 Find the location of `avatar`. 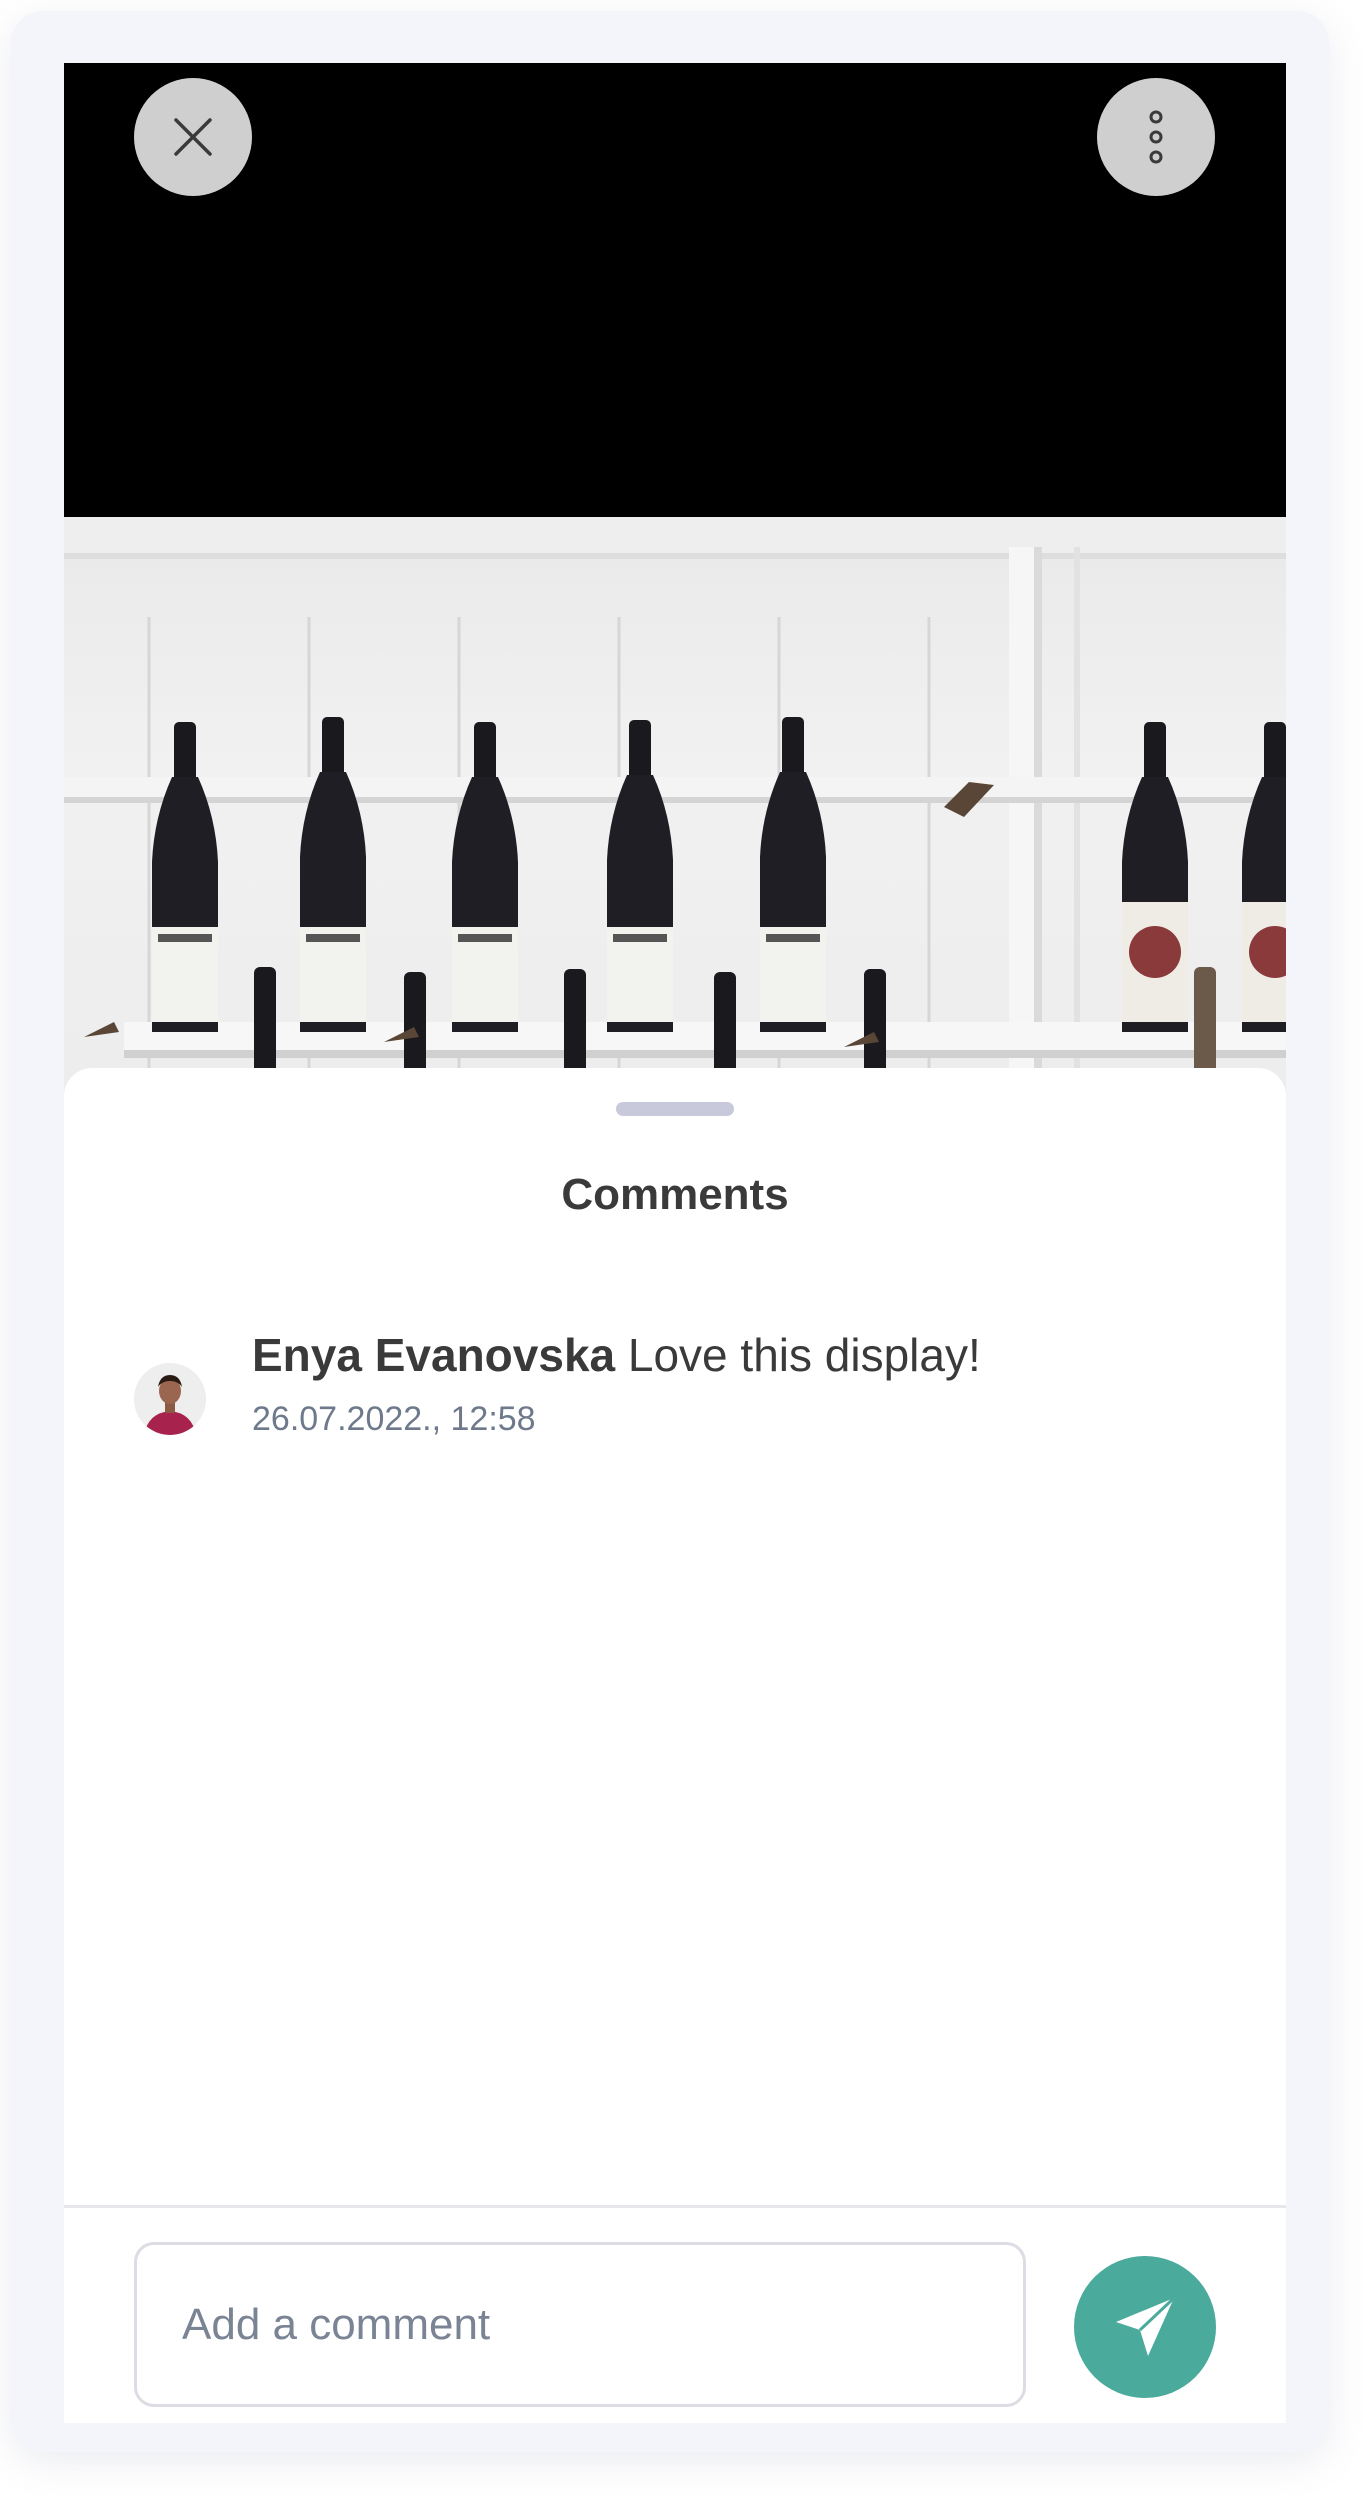

avatar is located at coordinates (170, 1399).